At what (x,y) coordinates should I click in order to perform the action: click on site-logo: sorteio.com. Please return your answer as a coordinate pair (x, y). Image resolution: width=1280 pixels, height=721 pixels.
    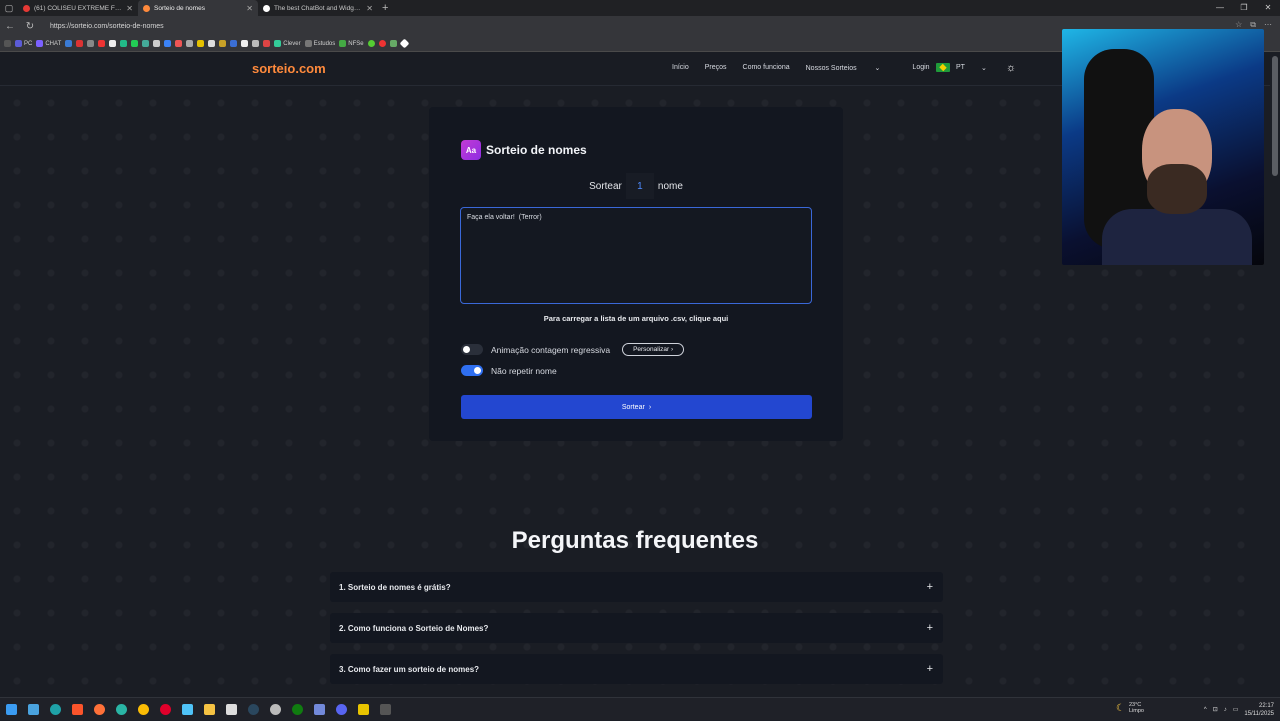
    Looking at the image, I should click on (289, 68).